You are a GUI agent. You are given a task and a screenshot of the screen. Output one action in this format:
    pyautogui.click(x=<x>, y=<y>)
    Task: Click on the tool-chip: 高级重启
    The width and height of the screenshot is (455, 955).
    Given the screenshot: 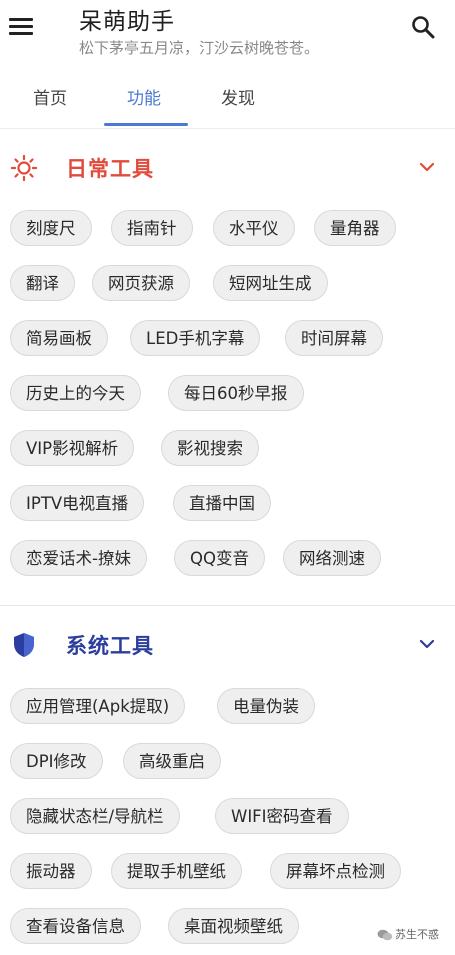 What is the action you would take?
    pyautogui.click(x=172, y=761)
    